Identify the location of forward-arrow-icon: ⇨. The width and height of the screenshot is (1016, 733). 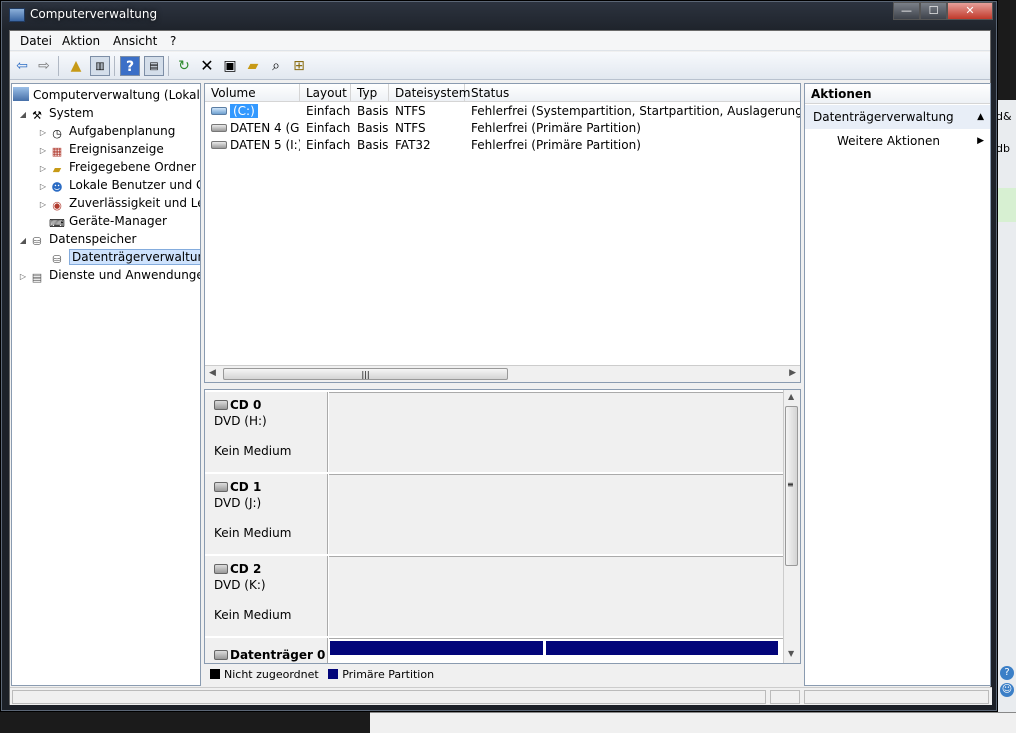
(44, 66).